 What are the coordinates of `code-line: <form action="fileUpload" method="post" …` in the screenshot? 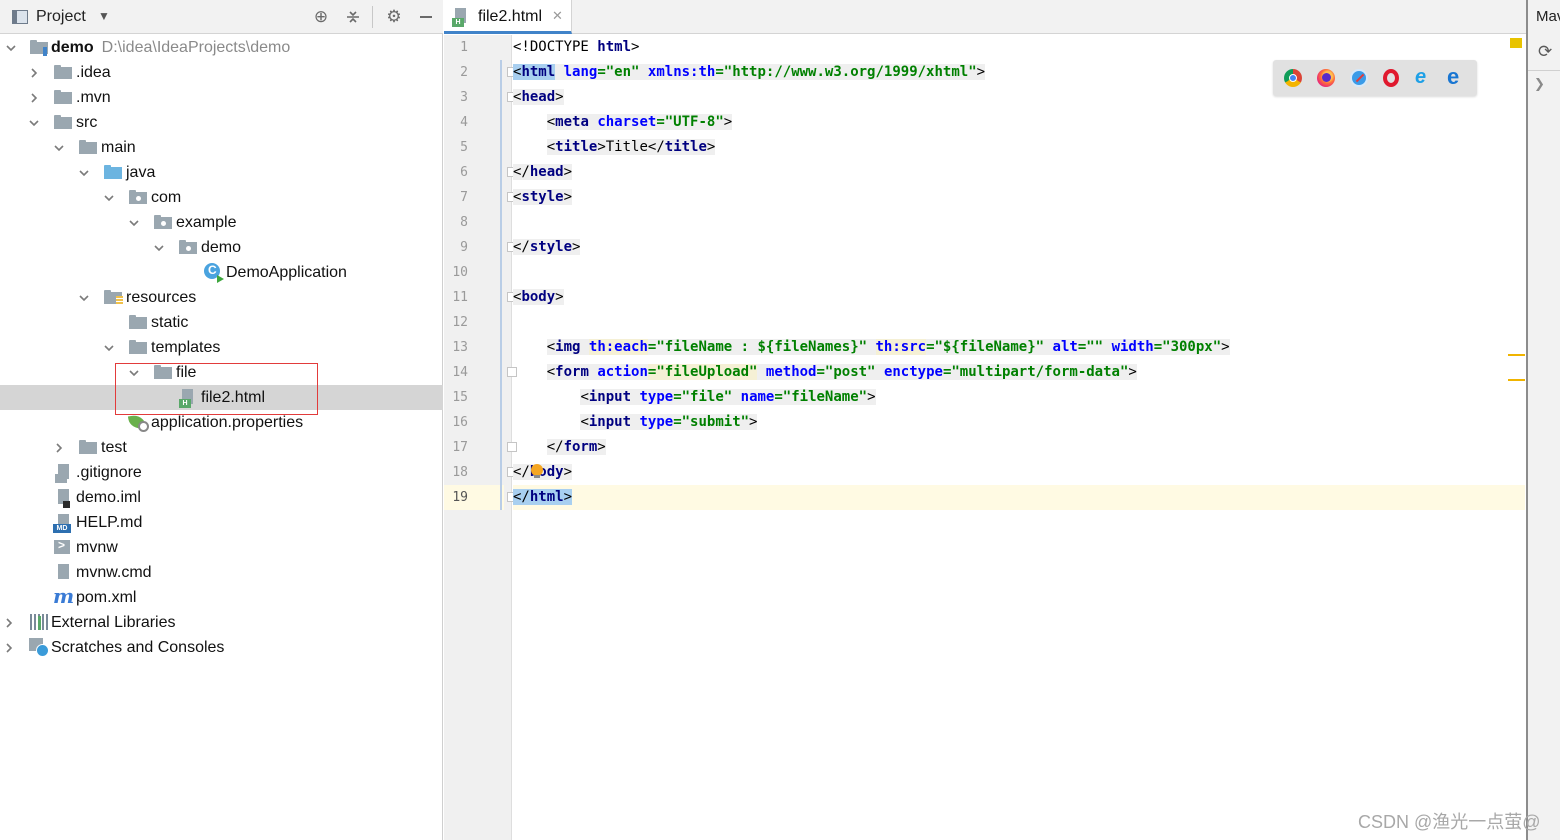 It's located at (825, 372).